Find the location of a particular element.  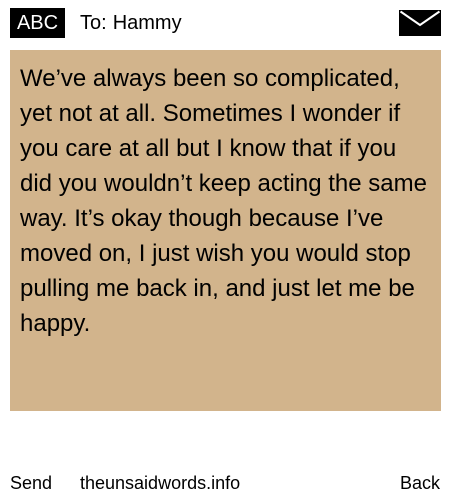

send-button: Send is located at coordinates (31, 483).